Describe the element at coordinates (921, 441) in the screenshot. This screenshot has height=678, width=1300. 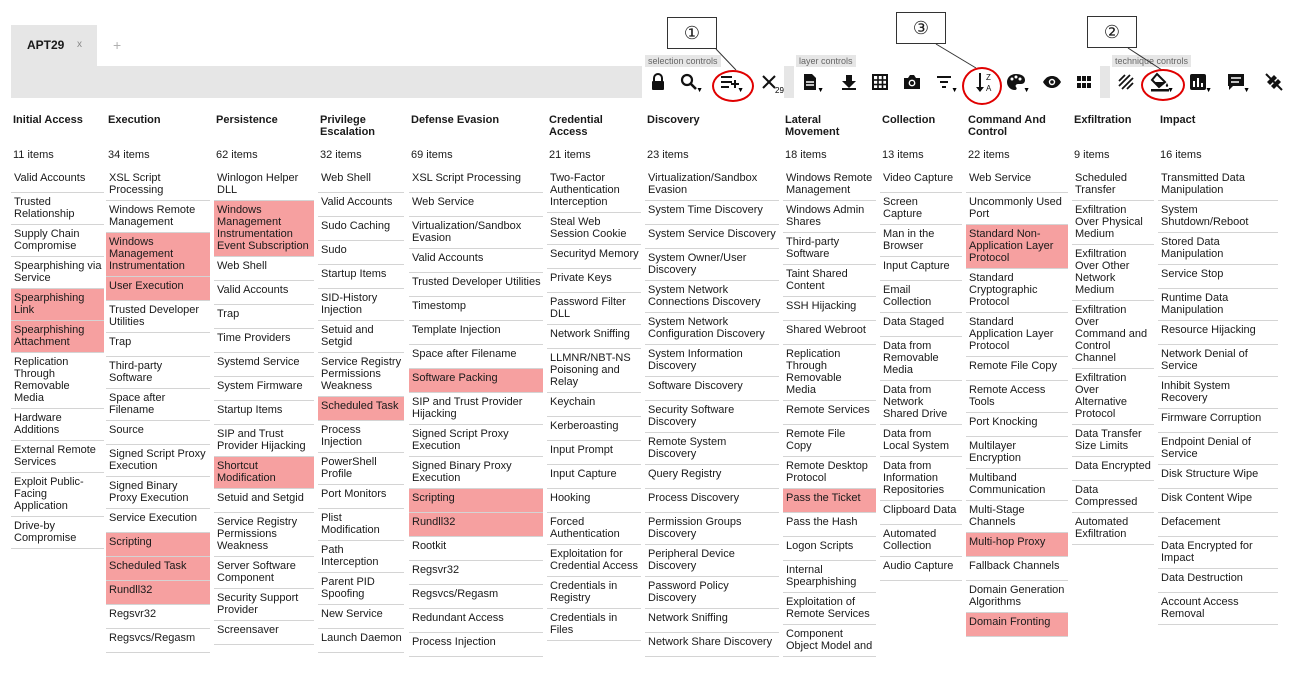
I see `technique-cell: Data from Local System` at that location.